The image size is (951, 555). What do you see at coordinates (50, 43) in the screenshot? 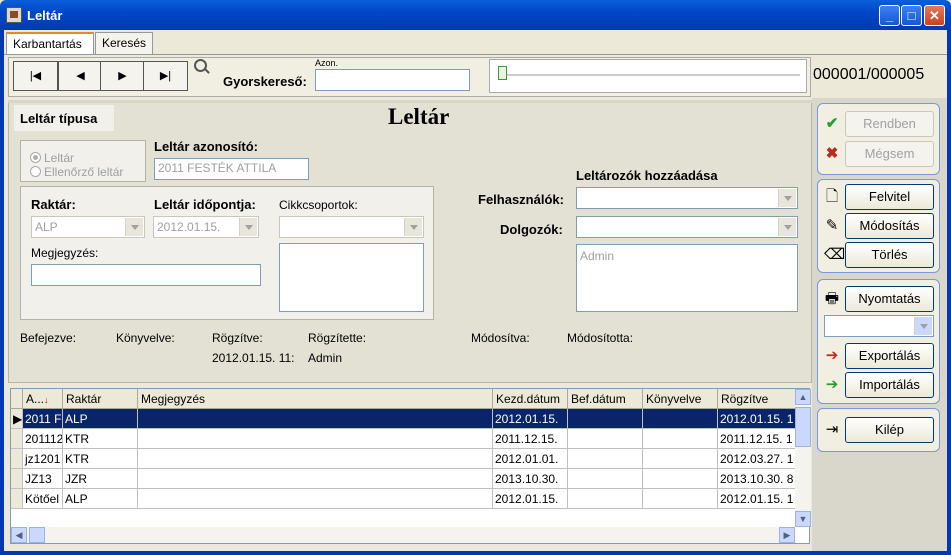
I see `tab-karbantartas: Karbantartás` at bounding box center [50, 43].